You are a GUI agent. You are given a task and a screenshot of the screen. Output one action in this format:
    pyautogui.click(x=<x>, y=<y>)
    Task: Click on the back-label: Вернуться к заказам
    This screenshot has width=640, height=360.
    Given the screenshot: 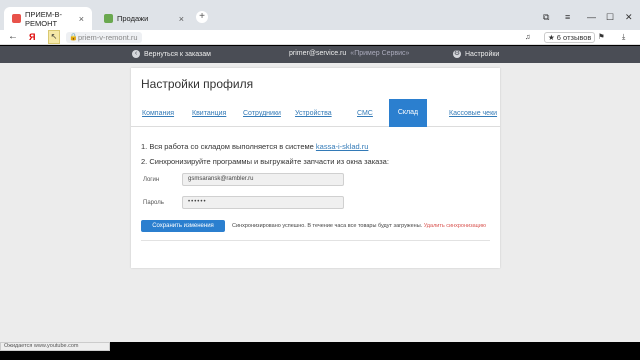 What is the action you would take?
    pyautogui.click(x=177, y=54)
    